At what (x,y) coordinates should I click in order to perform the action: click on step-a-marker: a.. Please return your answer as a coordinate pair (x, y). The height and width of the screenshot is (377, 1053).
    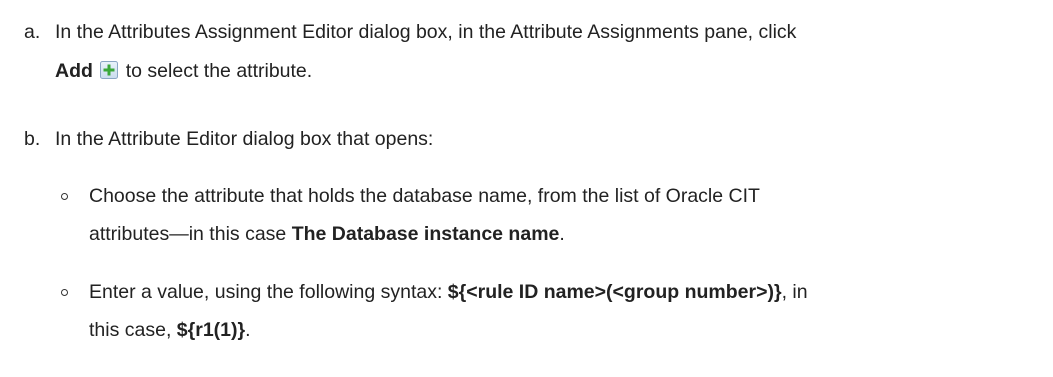
    Looking at the image, I should click on (32, 32).